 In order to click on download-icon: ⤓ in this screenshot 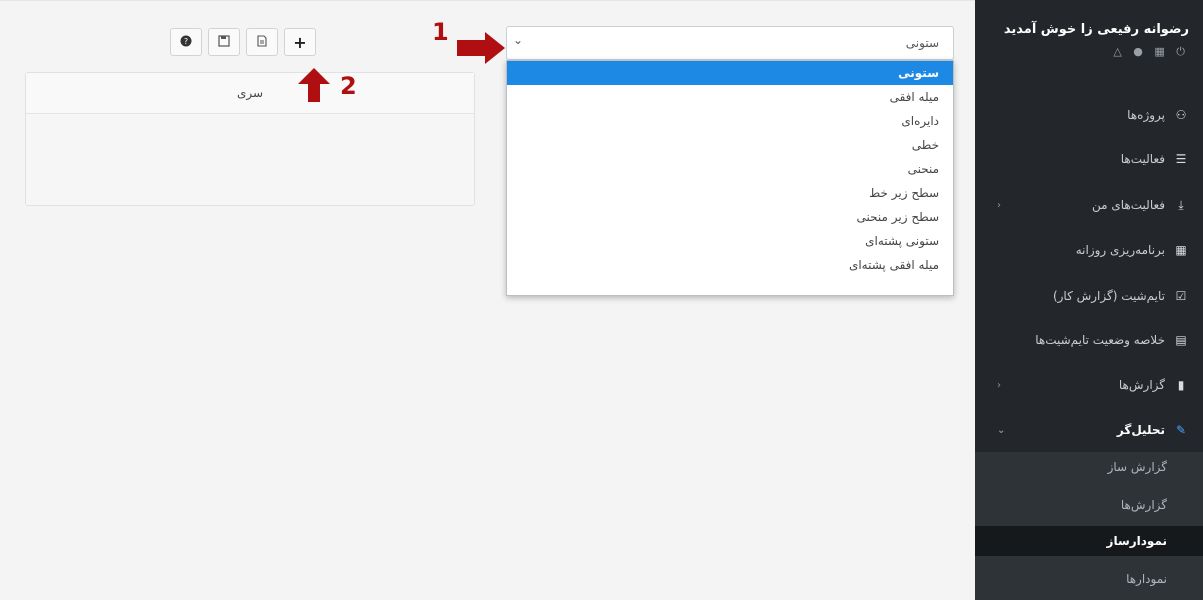, I will do `click(1181, 204)`.